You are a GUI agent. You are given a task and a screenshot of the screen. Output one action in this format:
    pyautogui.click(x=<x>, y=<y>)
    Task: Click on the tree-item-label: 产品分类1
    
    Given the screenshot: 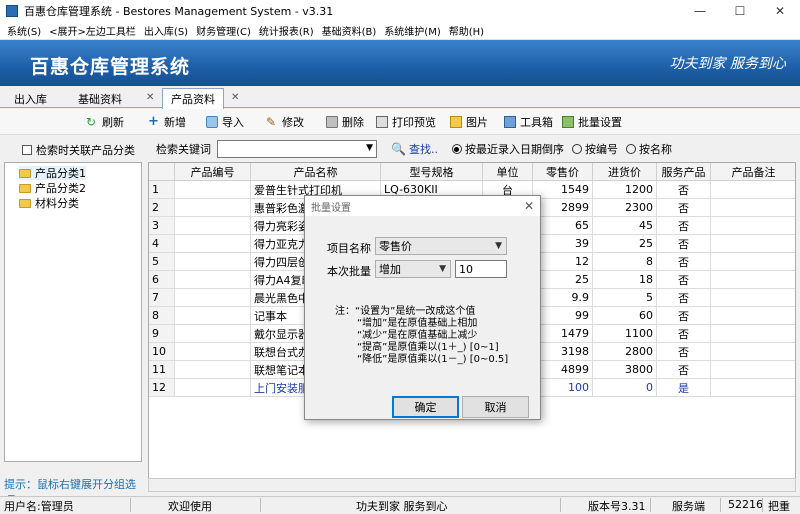 What is the action you would take?
    pyautogui.click(x=60, y=173)
    